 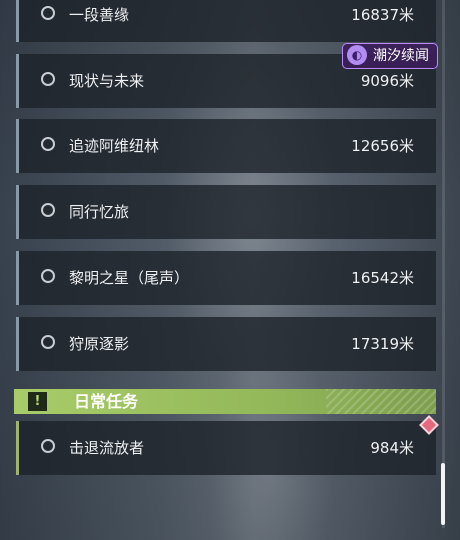 I want to click on quest-name: 狩原逐影, so click(x=99, y=344).